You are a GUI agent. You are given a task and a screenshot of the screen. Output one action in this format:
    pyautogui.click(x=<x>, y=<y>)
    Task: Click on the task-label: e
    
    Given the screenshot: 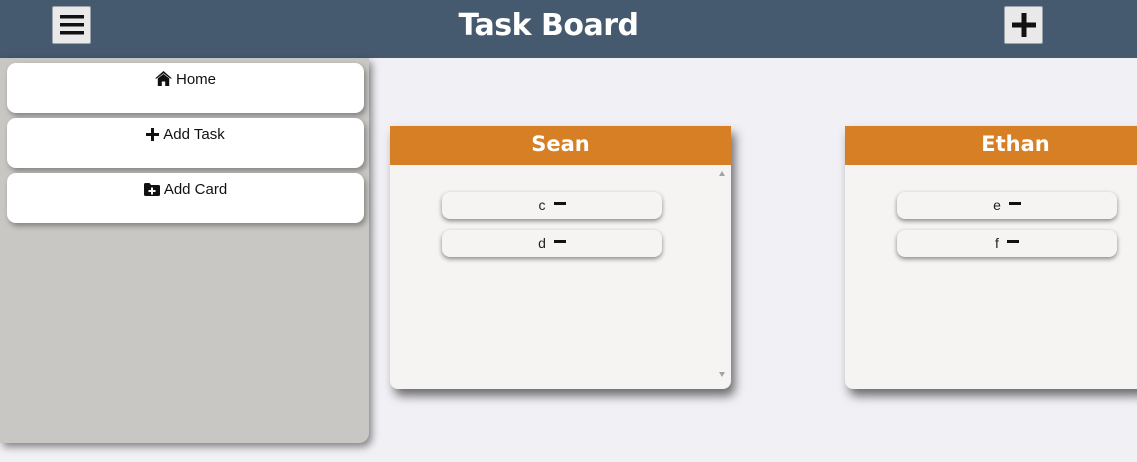 What is the action you would take?
    pyautogui.click(x=997, y=205)
    